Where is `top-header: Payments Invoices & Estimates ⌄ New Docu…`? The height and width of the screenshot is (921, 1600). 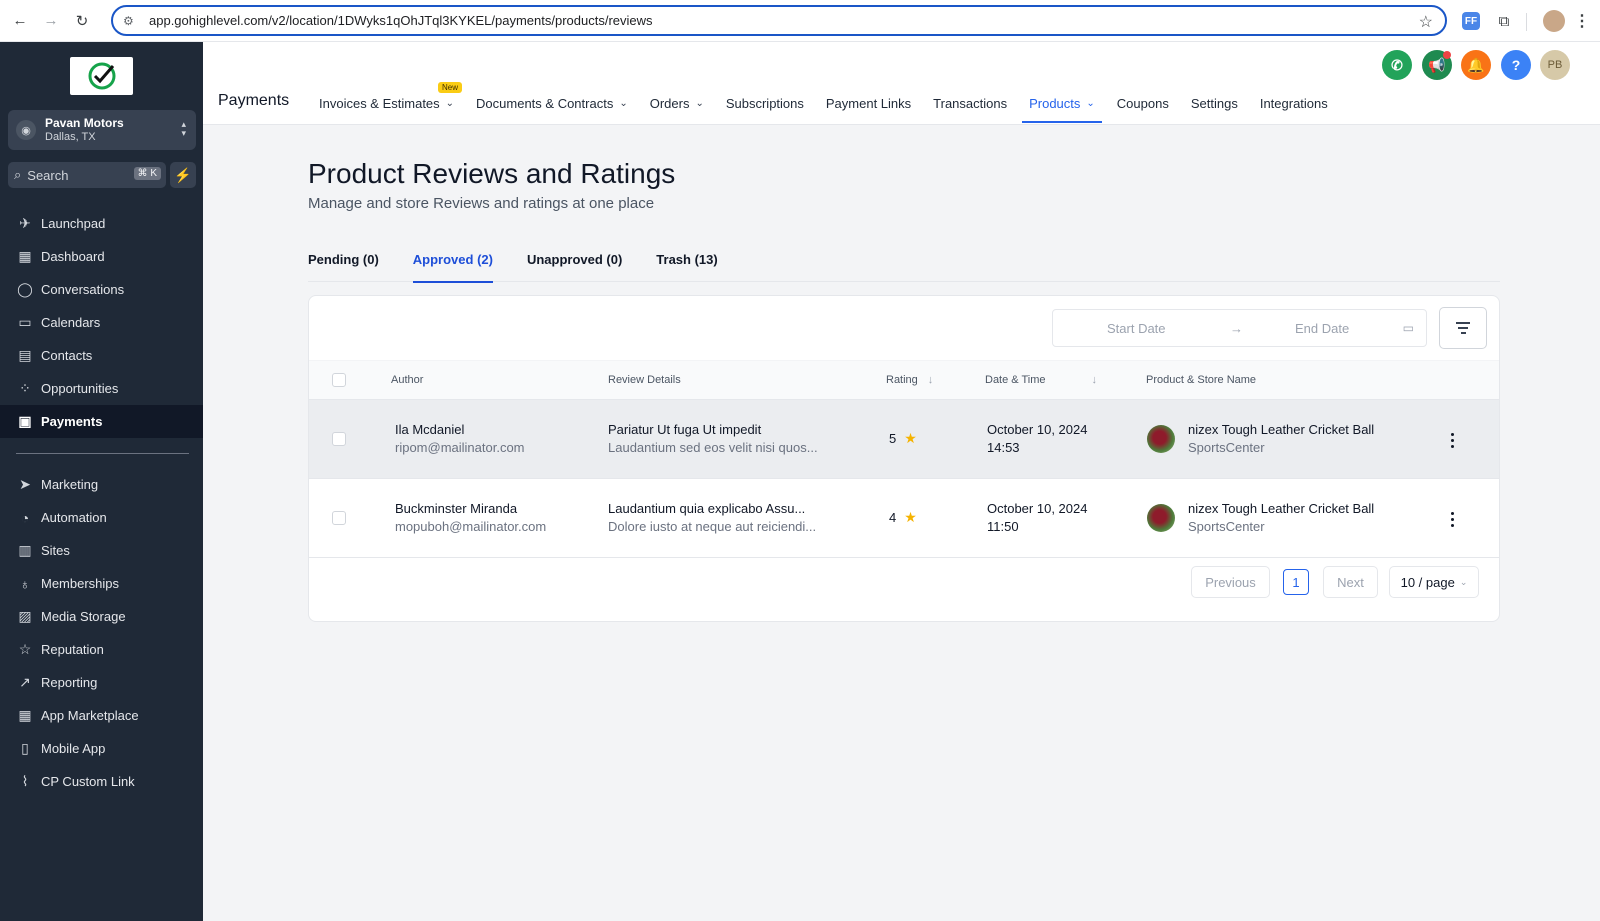 top-header: Payments Invoices & Estimates ⌄ New Docu… is located at coordinates (901, 83).